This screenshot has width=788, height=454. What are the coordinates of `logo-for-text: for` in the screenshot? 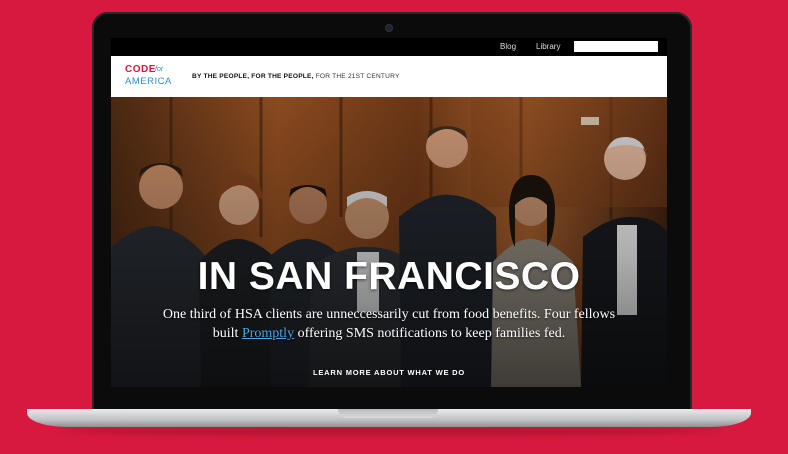 It's located at (159, 69).